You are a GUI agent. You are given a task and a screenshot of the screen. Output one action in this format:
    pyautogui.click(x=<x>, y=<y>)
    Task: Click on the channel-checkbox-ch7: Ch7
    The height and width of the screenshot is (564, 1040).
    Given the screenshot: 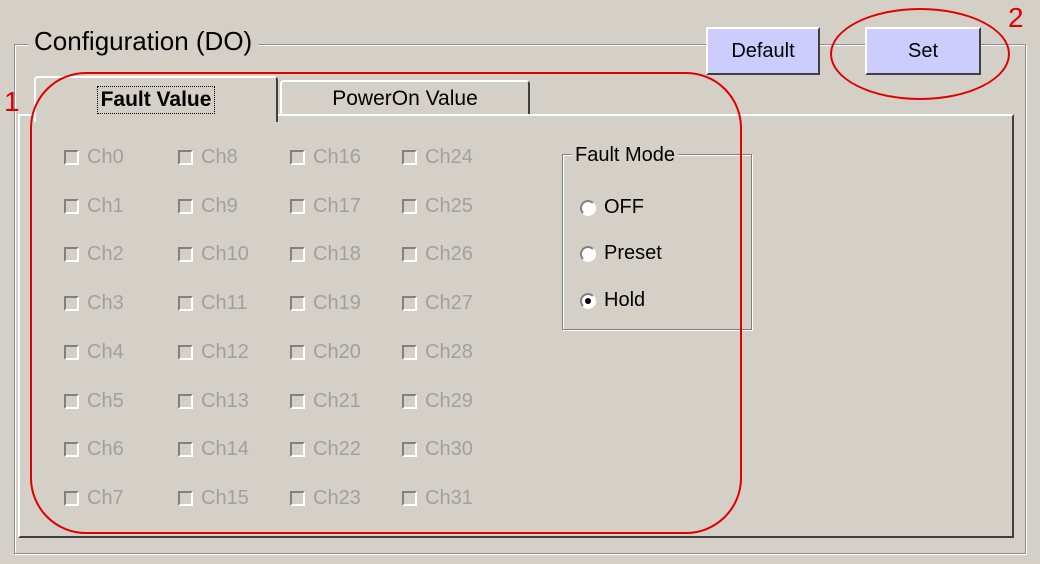 What is the action you would take?
    pyautogui.click(x=94, y=498)
    